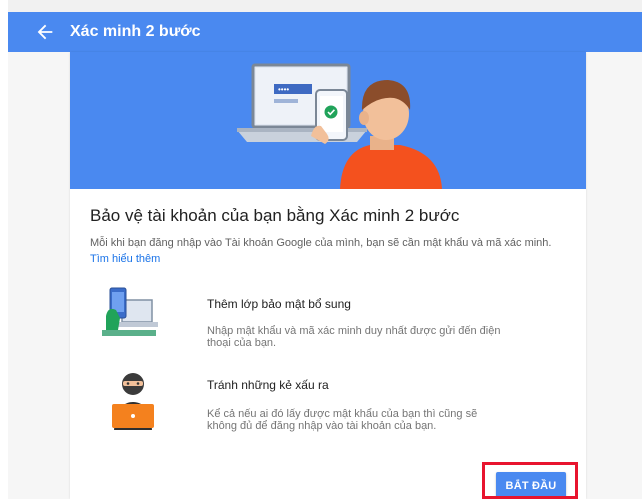 This screenshot has width=642, height=499. Describe the element at coordinates (125, 259) in the screenshot. I see `learn-more-link: Tìm hiểu thêm` at that location.